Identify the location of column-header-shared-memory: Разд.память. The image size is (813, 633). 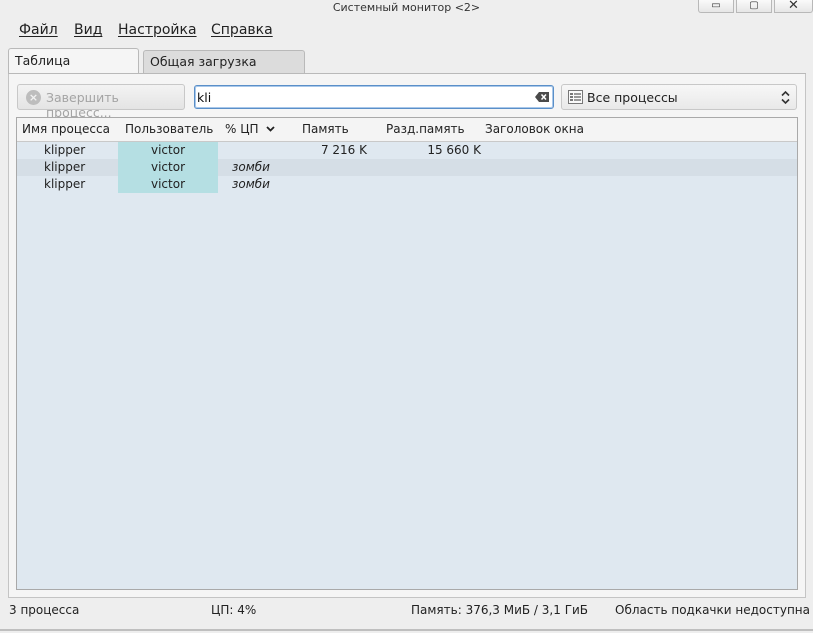
(425, 129).